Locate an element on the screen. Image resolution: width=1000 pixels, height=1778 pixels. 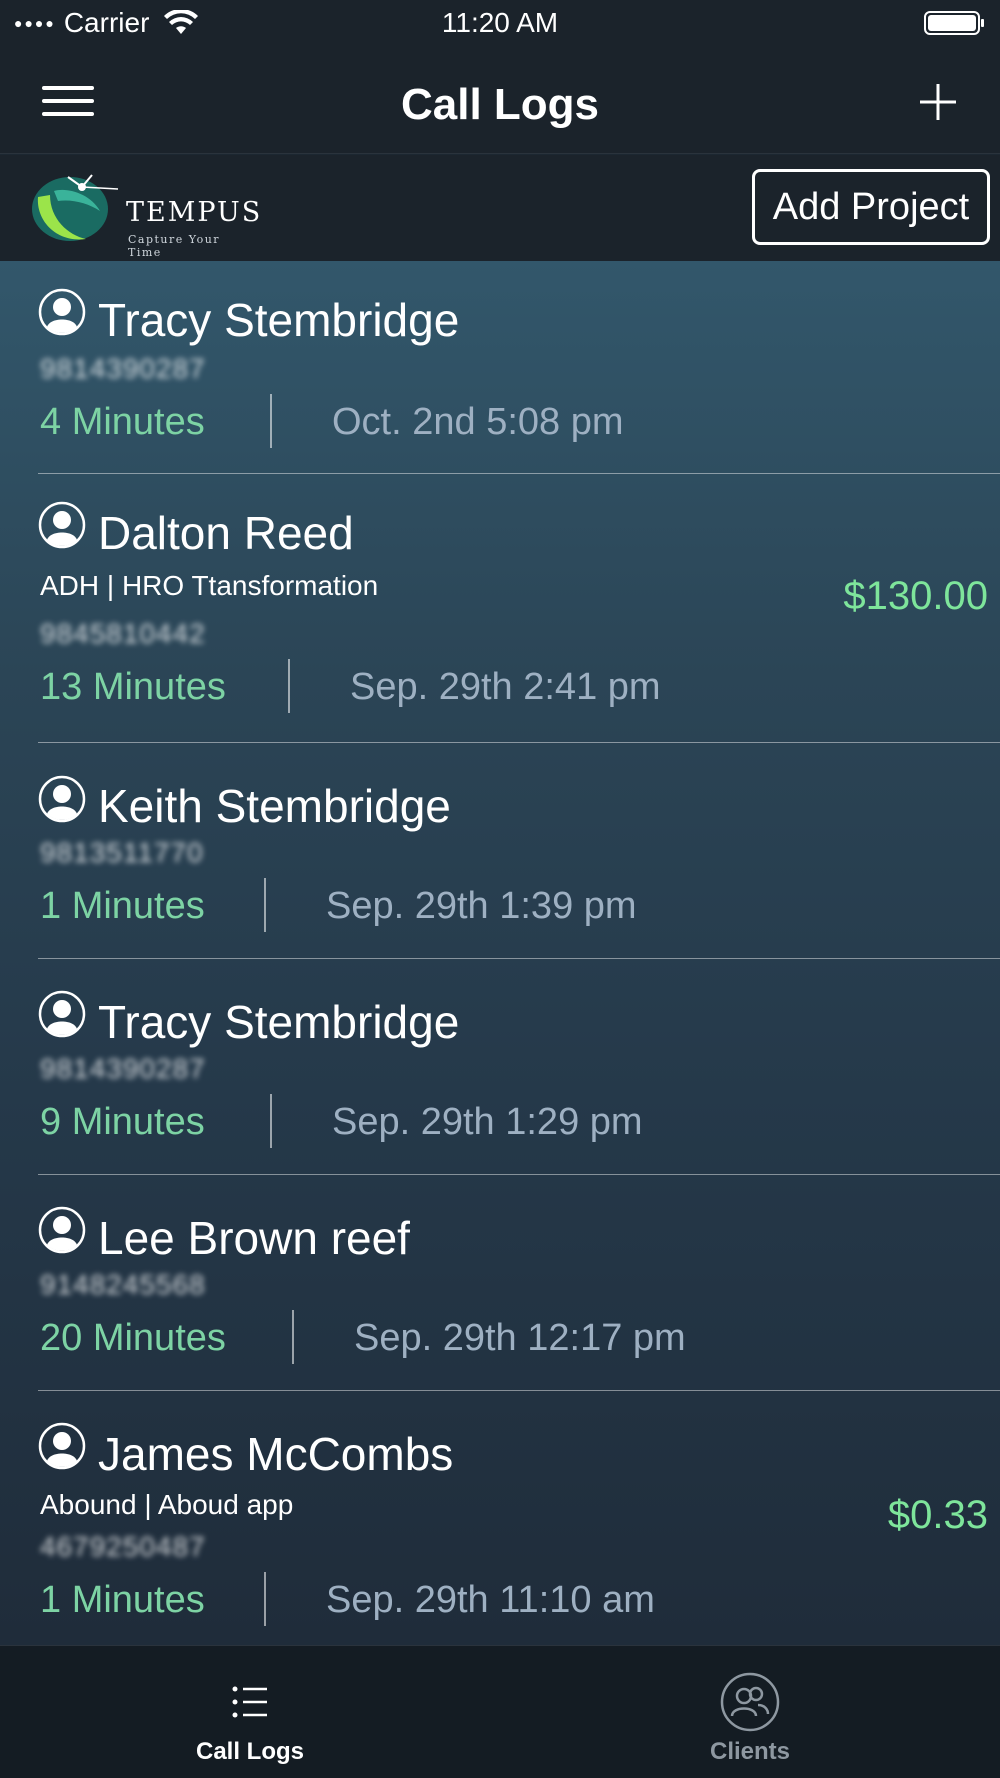
tempus-logo: TEMPUS Capture Your Time is located at coordinates (139, 213).